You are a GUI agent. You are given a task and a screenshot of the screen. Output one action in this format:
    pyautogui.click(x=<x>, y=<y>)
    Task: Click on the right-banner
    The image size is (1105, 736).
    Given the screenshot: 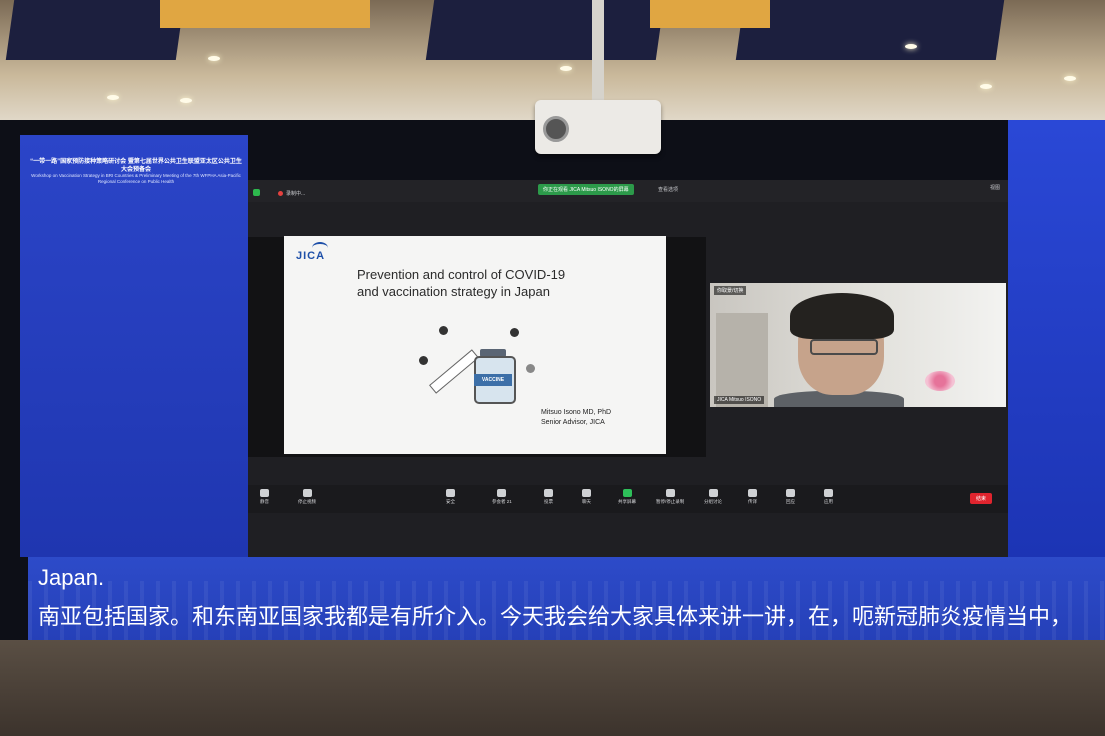 What is the action you would take?
    pyautogui.click(x=1056, y=341)
    